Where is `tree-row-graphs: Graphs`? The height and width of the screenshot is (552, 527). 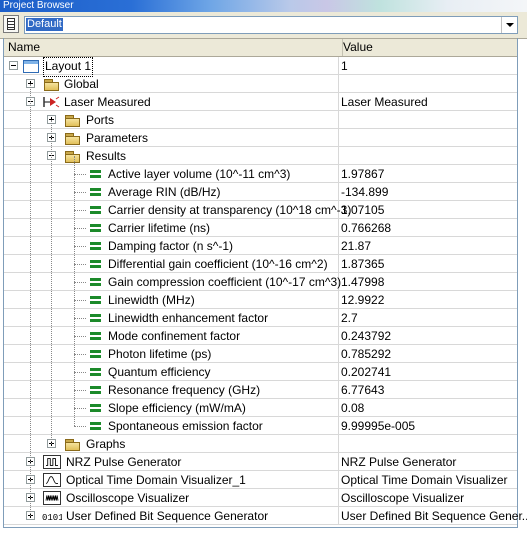 tree-row-graphs: Graphs is located at coordinates (260, 444).